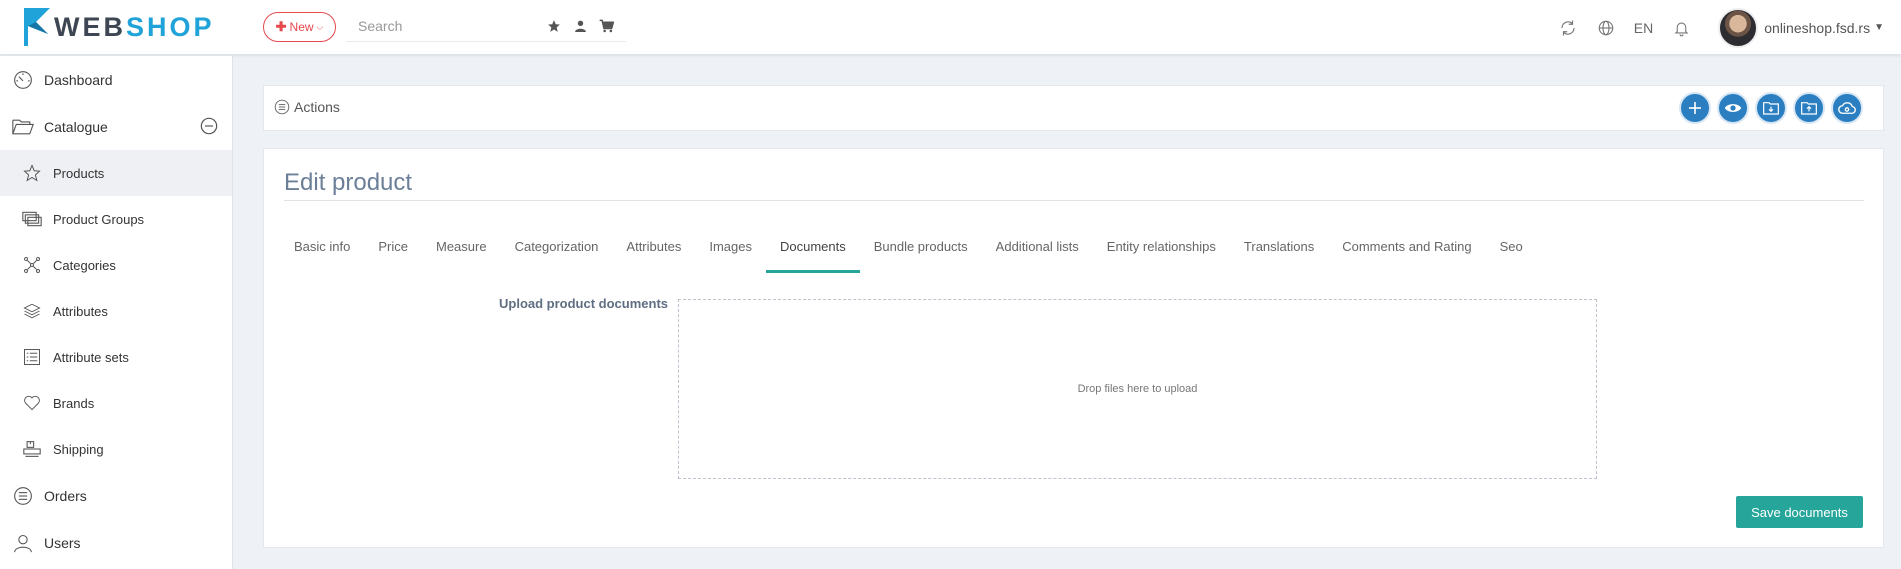 The width and height of the screenshot is (1901, 569). I want to click on caret-down-icon: ▼, so click(1879, 27).